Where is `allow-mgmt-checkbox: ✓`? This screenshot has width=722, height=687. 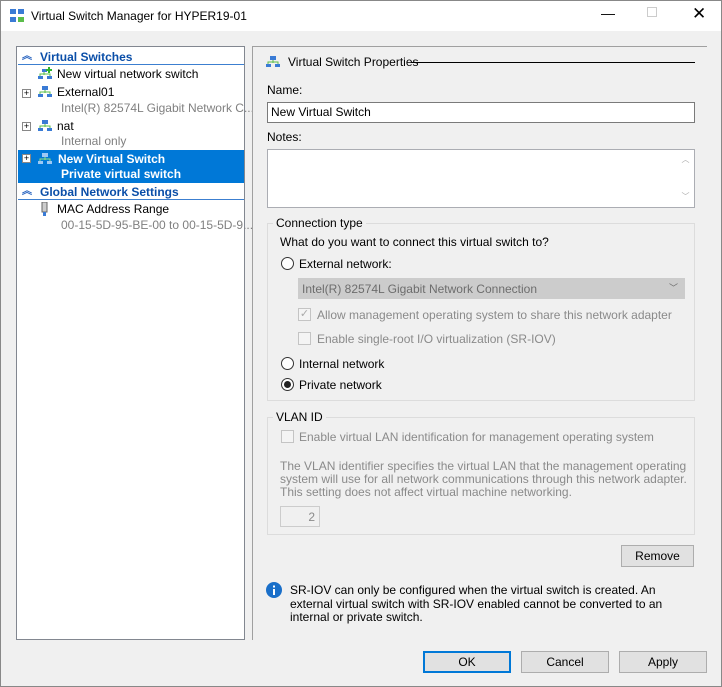 allow-mgmt-checkbox: ✓ is located at coordinates (304, 314).